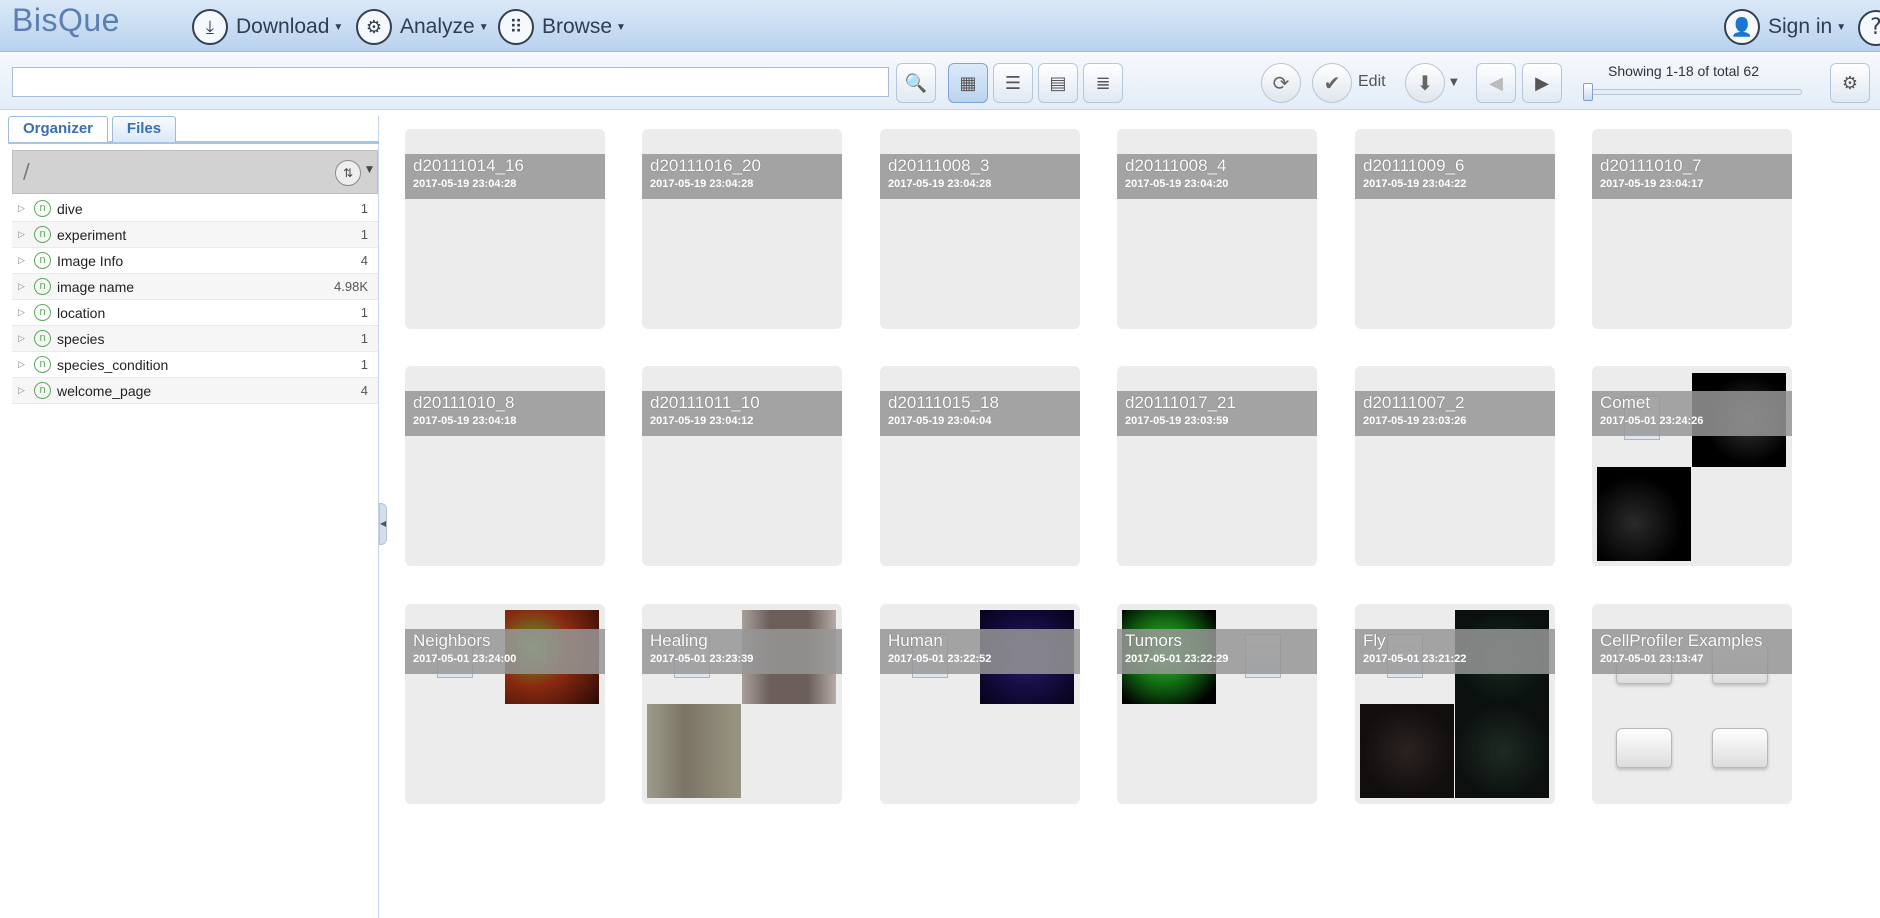  What do you see at coordinates (468, 165) in the screenshot?
I see `card-title: d20111014_16` at bounding box center [468, 165].